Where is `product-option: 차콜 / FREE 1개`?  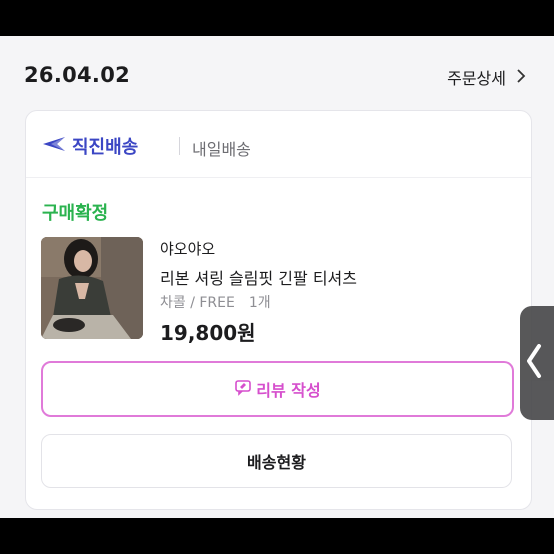 product-option: 차콜 / FREE 1개 is located at coordinates (215, 302).